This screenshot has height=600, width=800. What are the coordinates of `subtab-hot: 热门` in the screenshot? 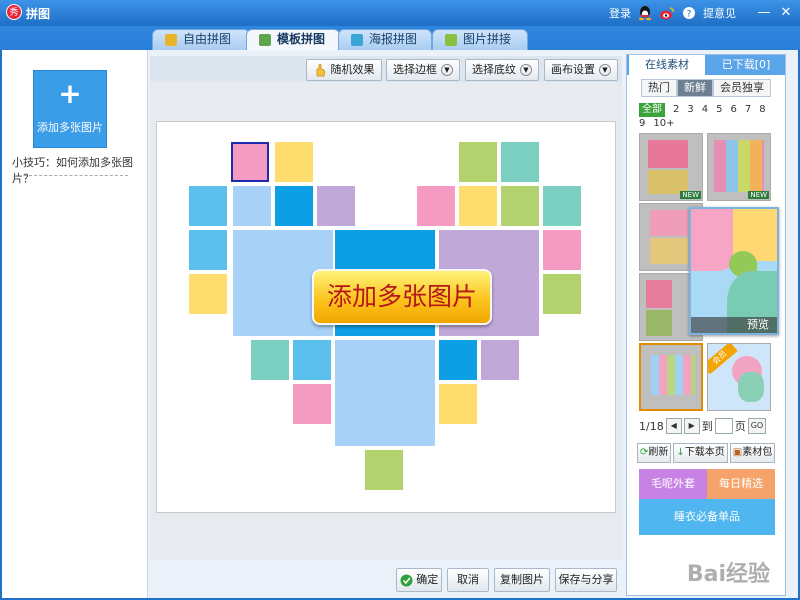 It's located at (659, 88).